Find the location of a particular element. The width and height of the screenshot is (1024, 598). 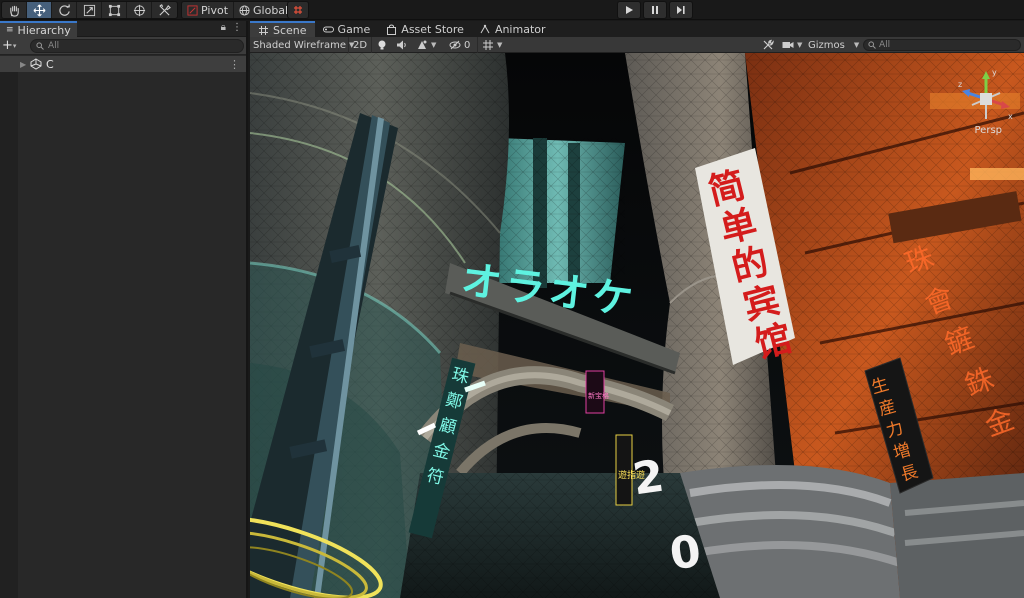

audio-toggle is located at coordinates (402, 45).